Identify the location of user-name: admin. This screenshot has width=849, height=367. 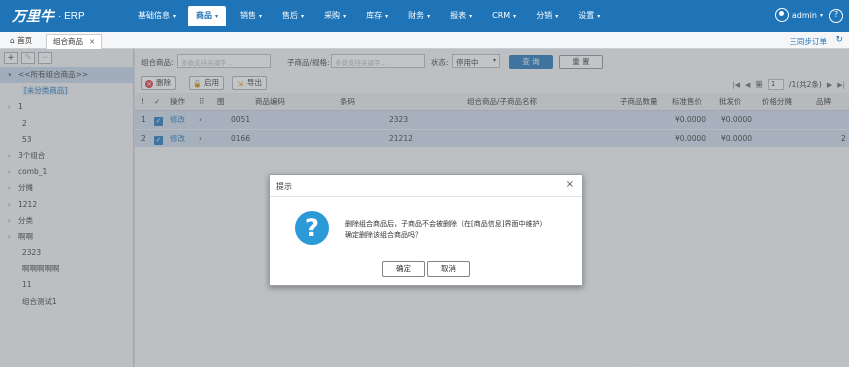
(804, 15).